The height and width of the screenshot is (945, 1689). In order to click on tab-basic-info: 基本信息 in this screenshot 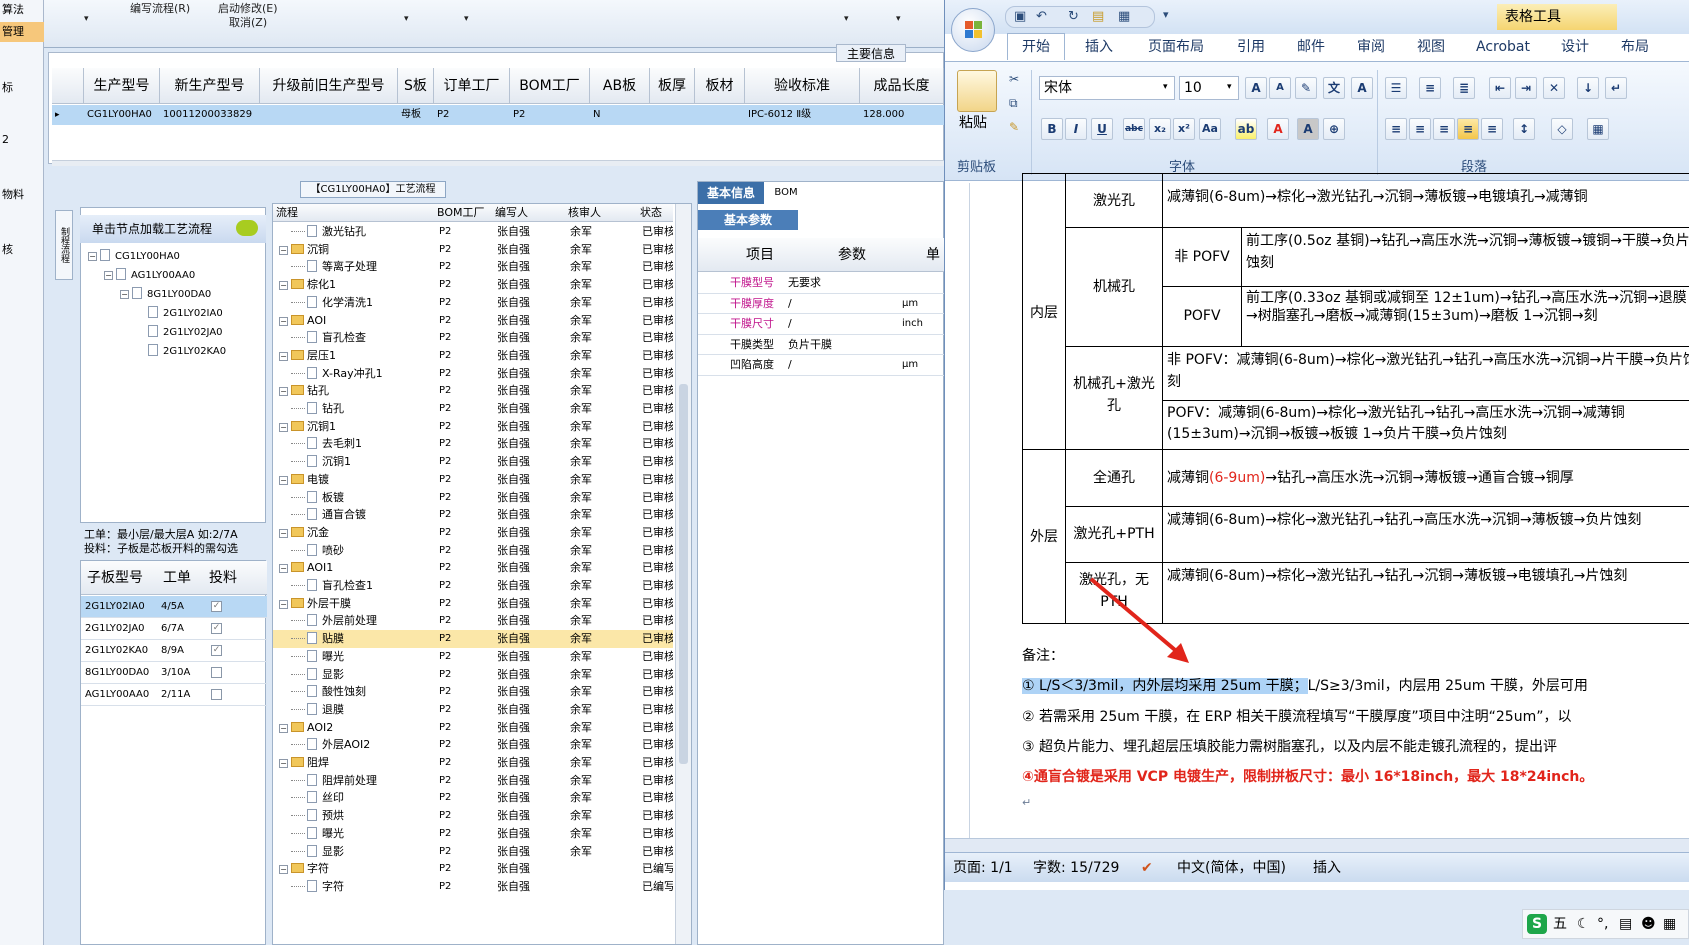, I will do `click(731, 193)`.